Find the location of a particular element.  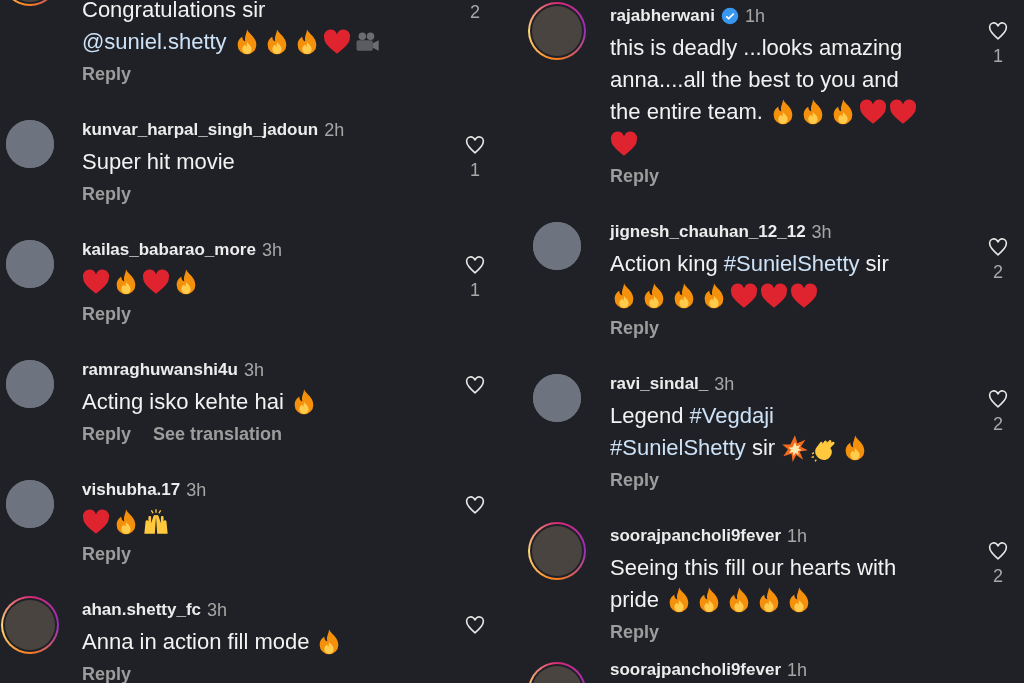

comment-text: Seeing this fill our hearts with is located at coordinates (753, 568).